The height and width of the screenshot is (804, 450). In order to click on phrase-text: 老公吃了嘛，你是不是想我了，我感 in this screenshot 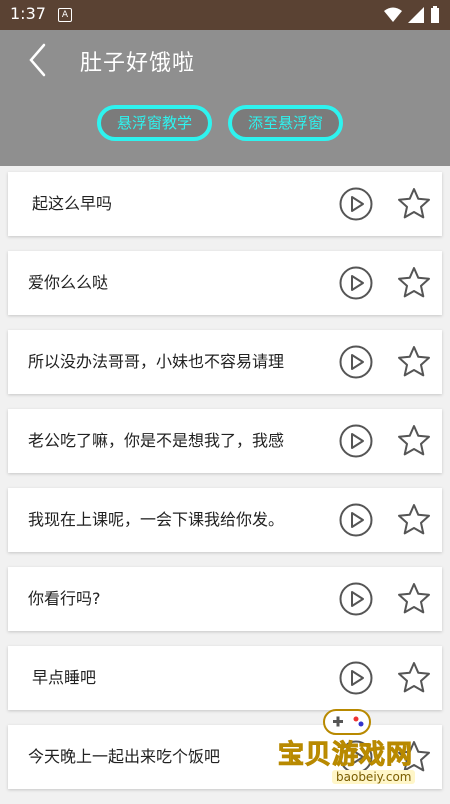, I will do `click(156, 440)`.